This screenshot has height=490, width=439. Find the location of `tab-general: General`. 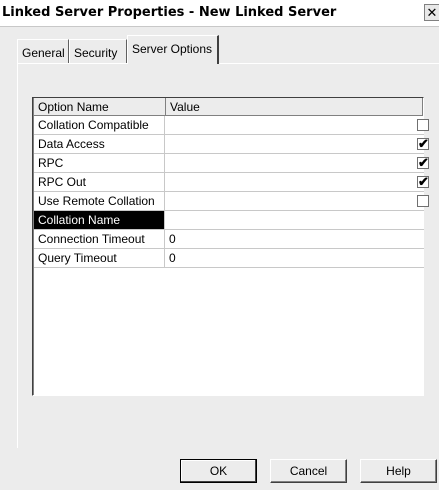

tab-general: General is located at coordinates (43, 51).